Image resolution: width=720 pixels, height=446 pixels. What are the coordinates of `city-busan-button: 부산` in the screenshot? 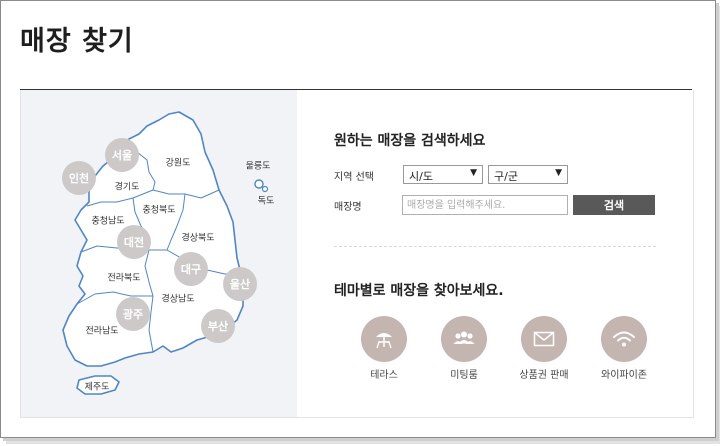 It's located at (218, 326).